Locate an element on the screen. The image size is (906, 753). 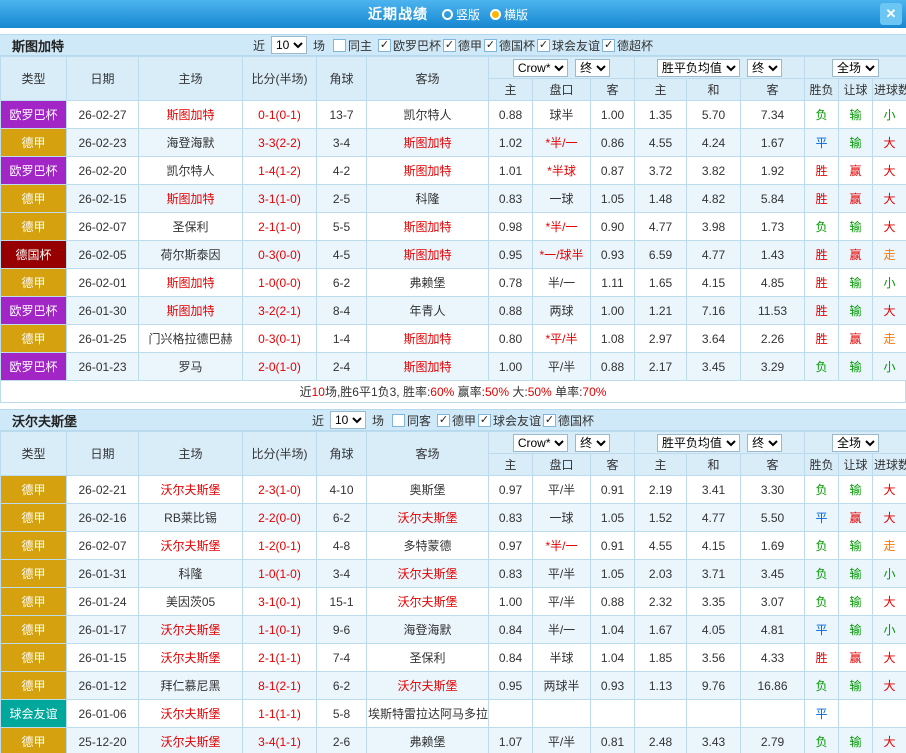
avg-draw: 3.64 is located at coordinates (713, 338).